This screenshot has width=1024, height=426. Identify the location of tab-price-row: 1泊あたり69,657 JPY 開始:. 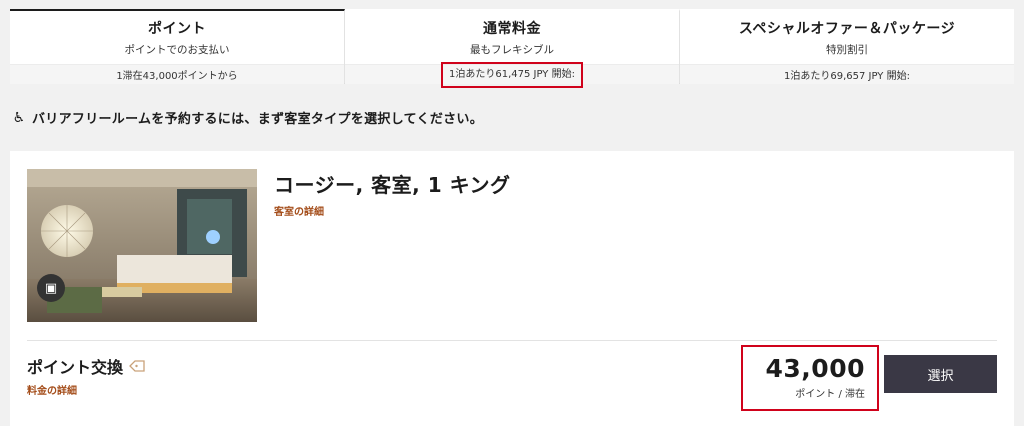
(847, 74).